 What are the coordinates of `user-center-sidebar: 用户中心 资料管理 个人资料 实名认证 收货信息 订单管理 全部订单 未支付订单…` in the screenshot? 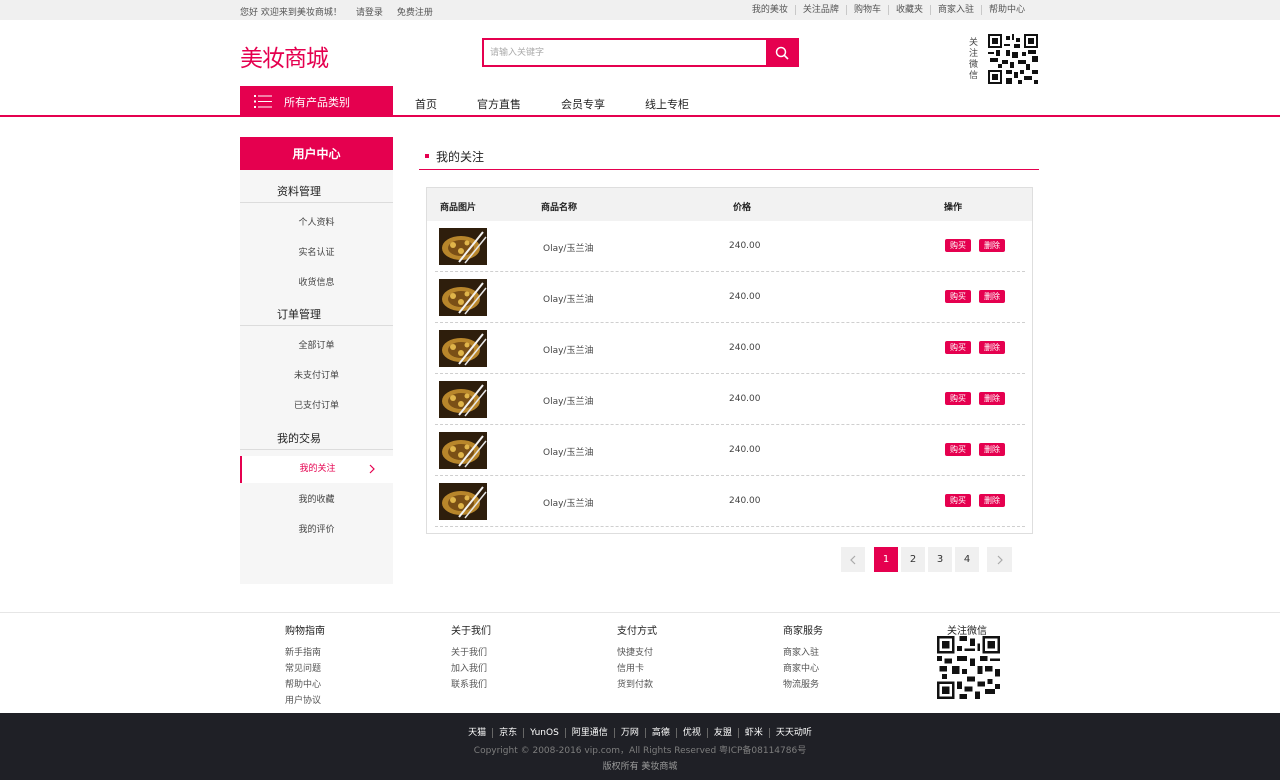 It's located at (316, 360).